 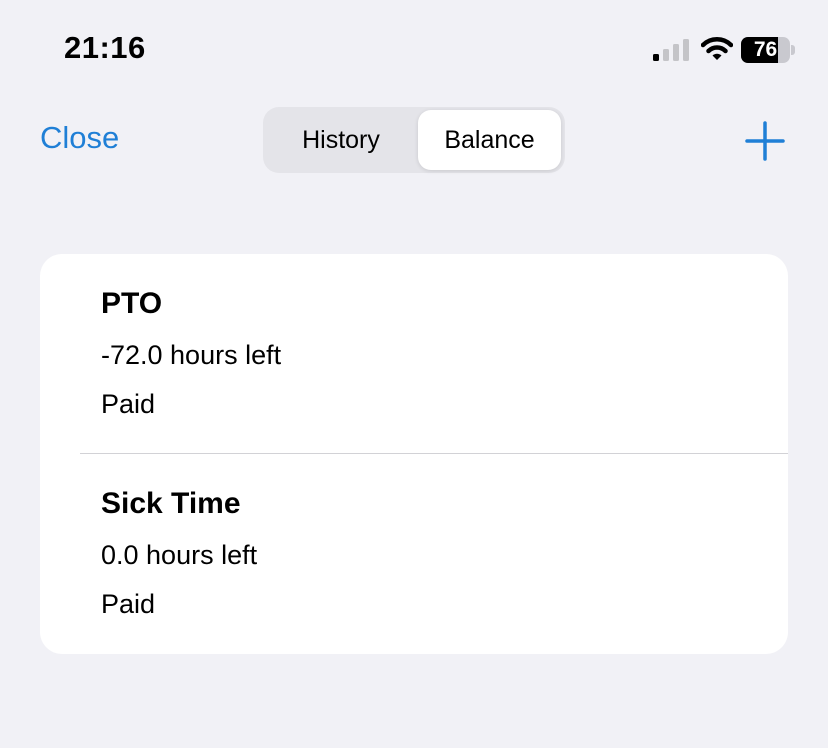 What do you see at coordinates (179, 555) in the screenshot?
I see `balance-hours: 0.0 hours left` at bounding box center [179, 555].